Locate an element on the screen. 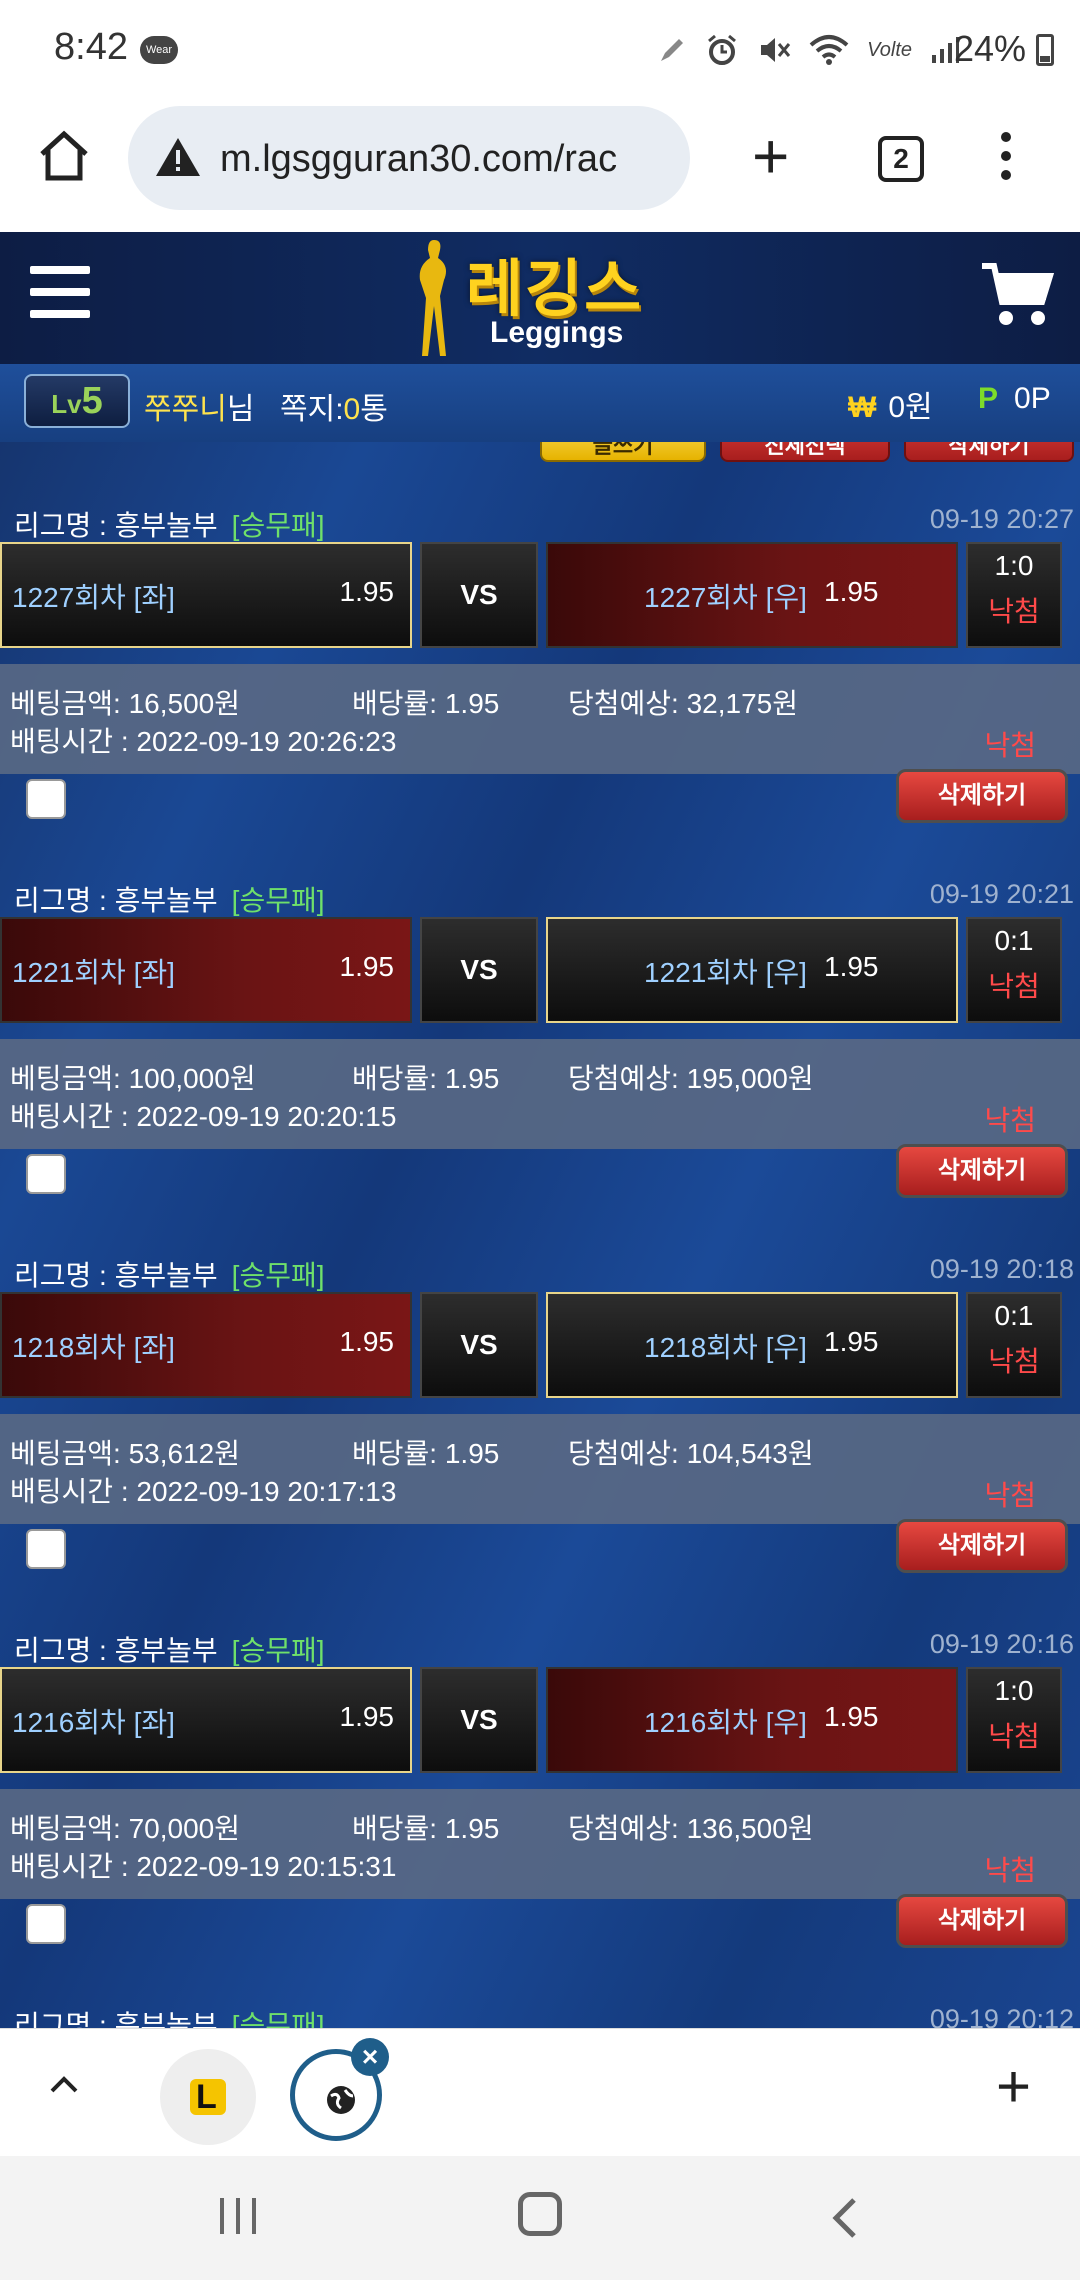 This screenshot has height=2280, width=1080. more-menu-icon is located at coordinates (1006, 160).